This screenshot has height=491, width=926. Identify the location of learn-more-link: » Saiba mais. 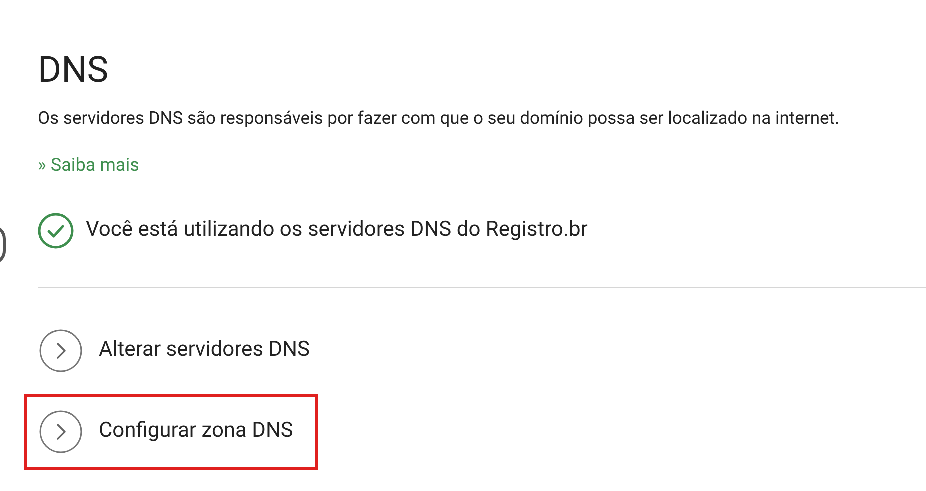
(89, 165).